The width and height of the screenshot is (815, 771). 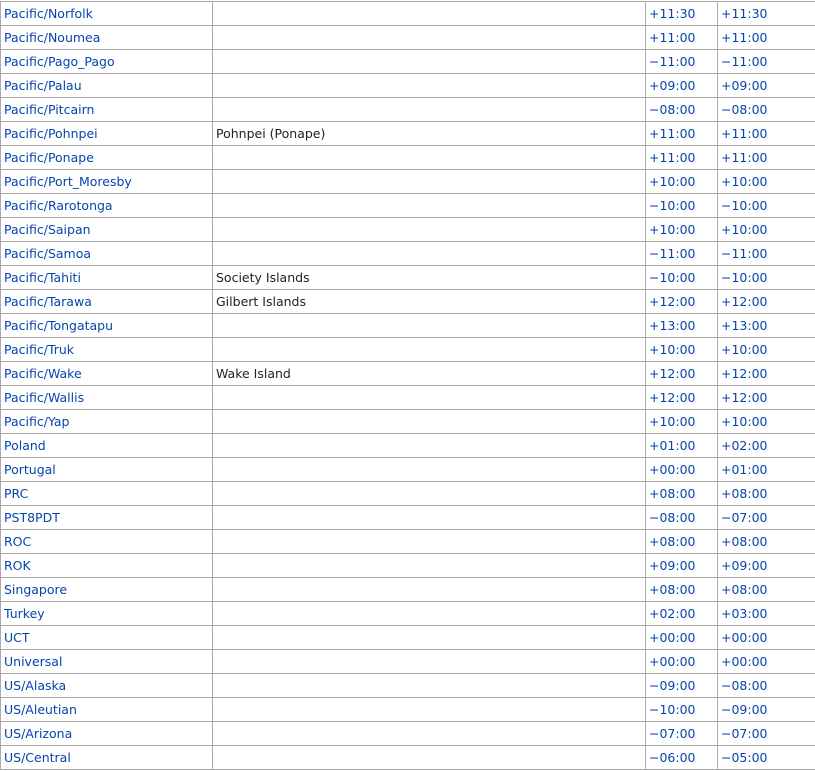 What do you see at coordinates (744, 469) in the screenshot?
I see `dst-offset-link: +01:00` at bounding box center [744, 469].